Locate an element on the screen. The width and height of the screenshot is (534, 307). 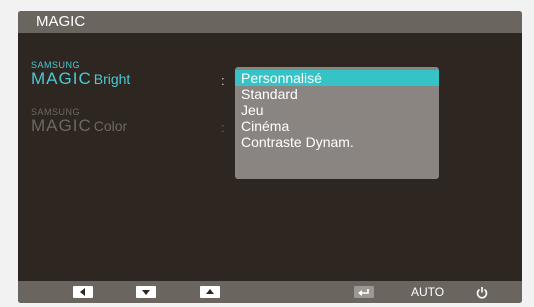
magic-bright-label: SAMSUNG MAGIC Bright is located at coordinates (80, 74).